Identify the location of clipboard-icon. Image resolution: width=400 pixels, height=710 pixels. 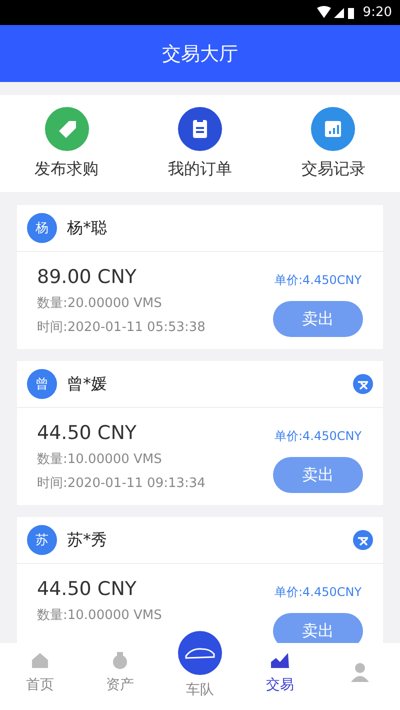
(200, 129).